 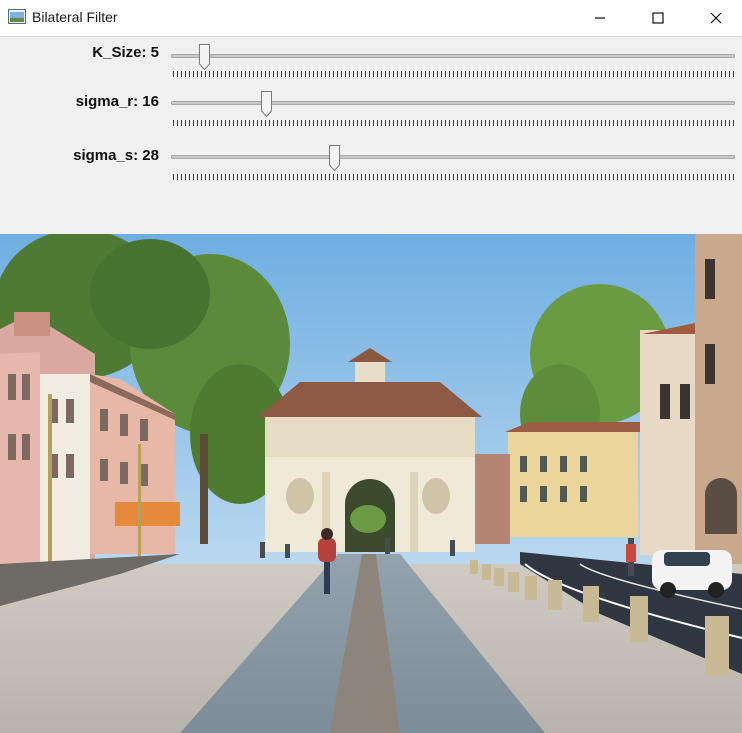 What do you see at coordinates (125, 52) in the screenshot?
I see `trackbar-label: K_Size: 5` at bounding box center [125, 52].